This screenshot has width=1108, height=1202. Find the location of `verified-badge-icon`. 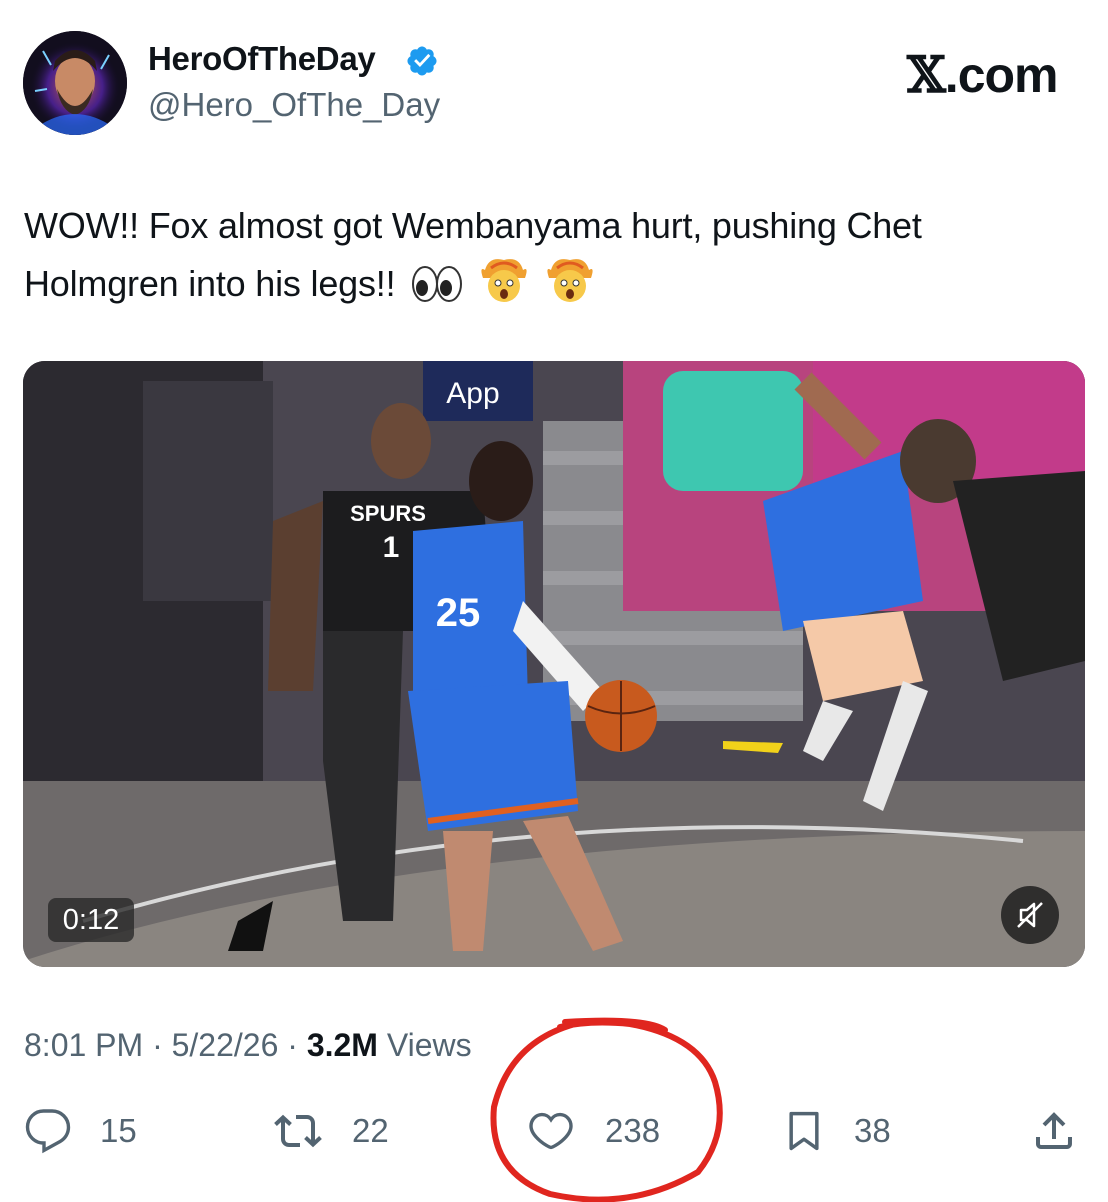

verified-badge-icon is located at coordinates (422, 61).